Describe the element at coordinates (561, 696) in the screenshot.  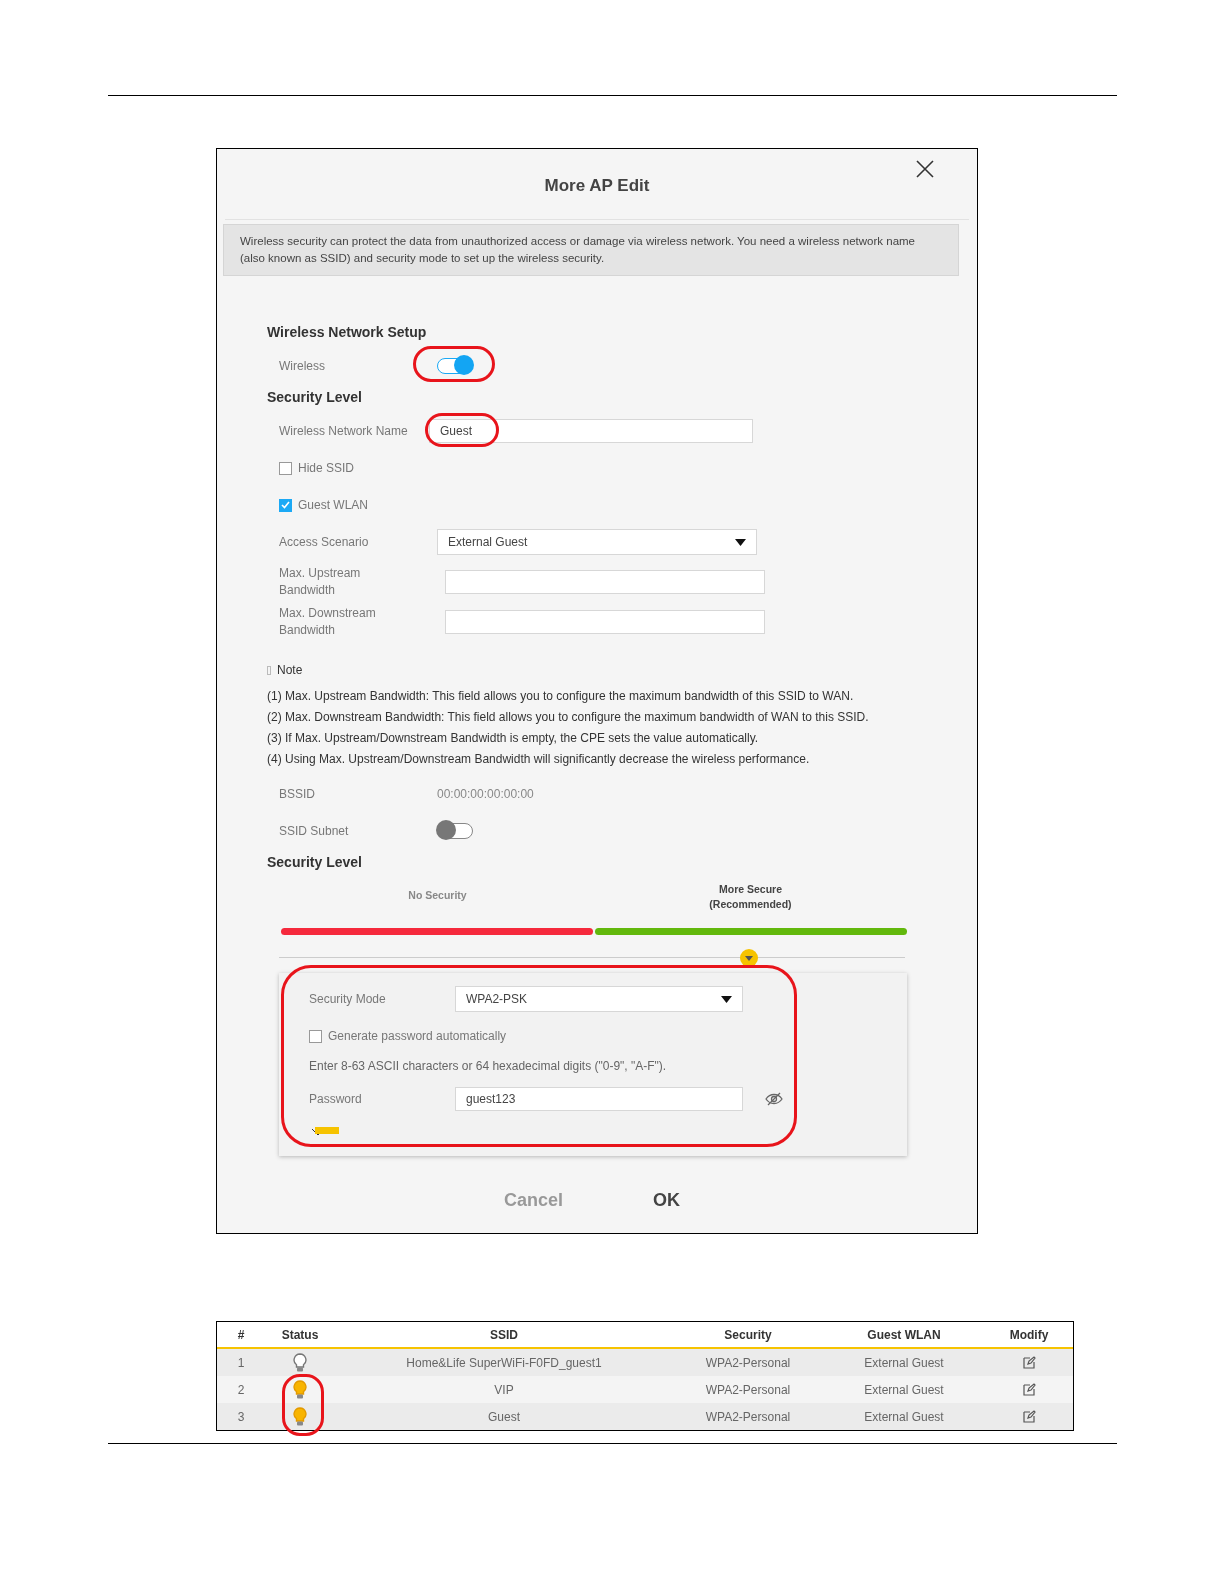
I see `note-text: (1) Max. Upstream Bandwidth: This field allows you to configure the maximum bandwidth of this SSID to WAN.` at that location.